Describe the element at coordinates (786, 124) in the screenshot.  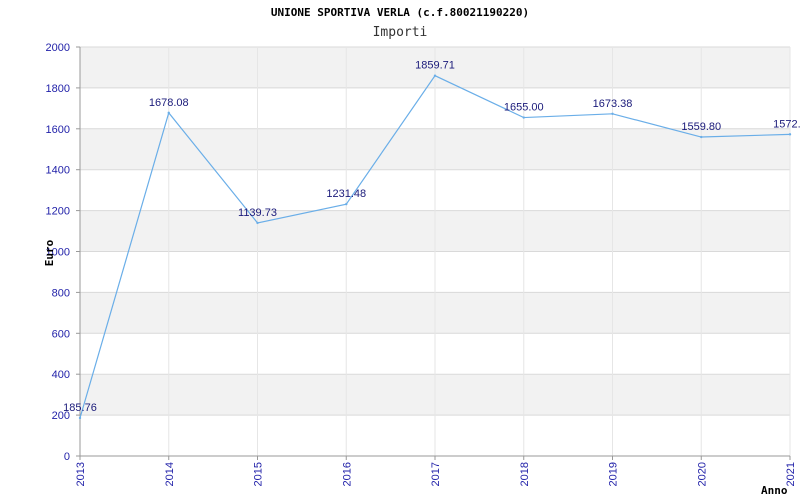
I see `data-label: 1572.8` at that location.